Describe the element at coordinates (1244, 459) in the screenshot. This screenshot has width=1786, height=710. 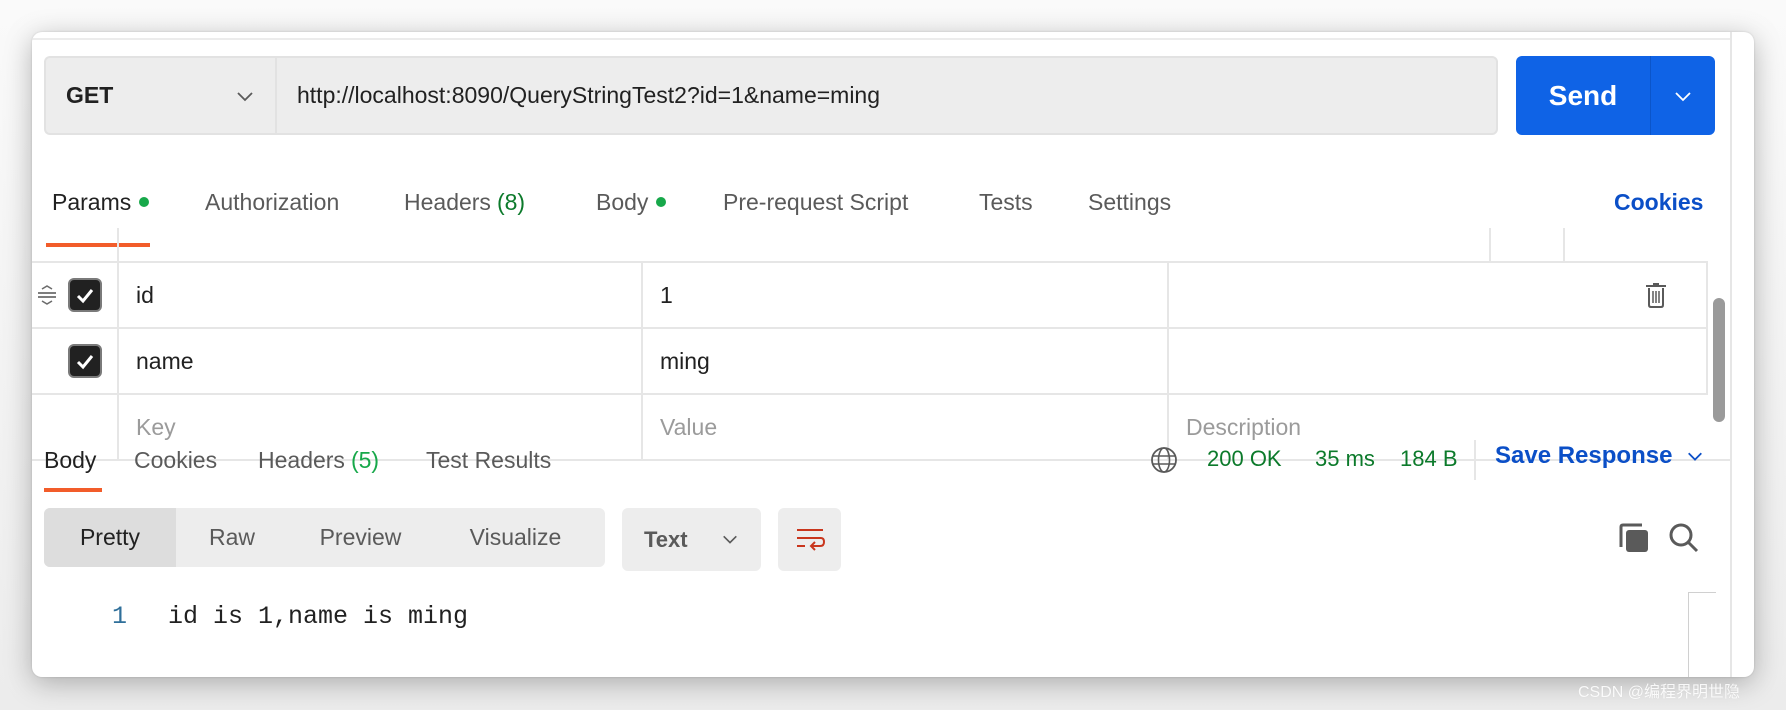
I see `status-code: 200 OK` at that location.